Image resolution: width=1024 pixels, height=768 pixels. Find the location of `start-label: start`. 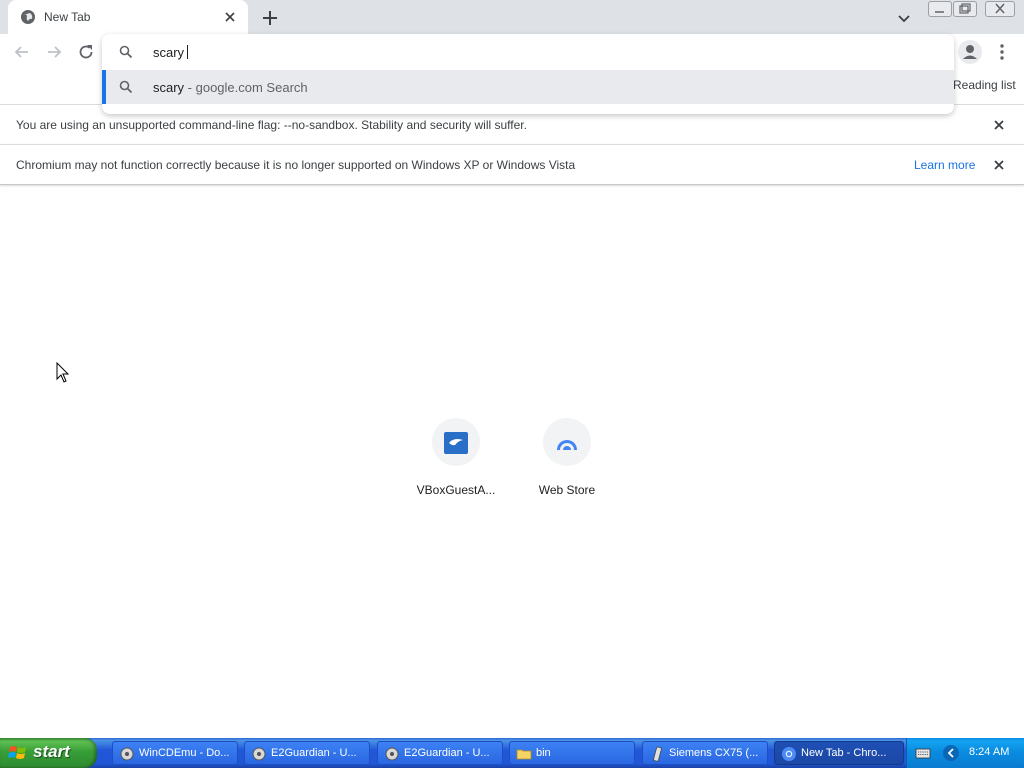

start-label: start is located at coordinates (51, 751).